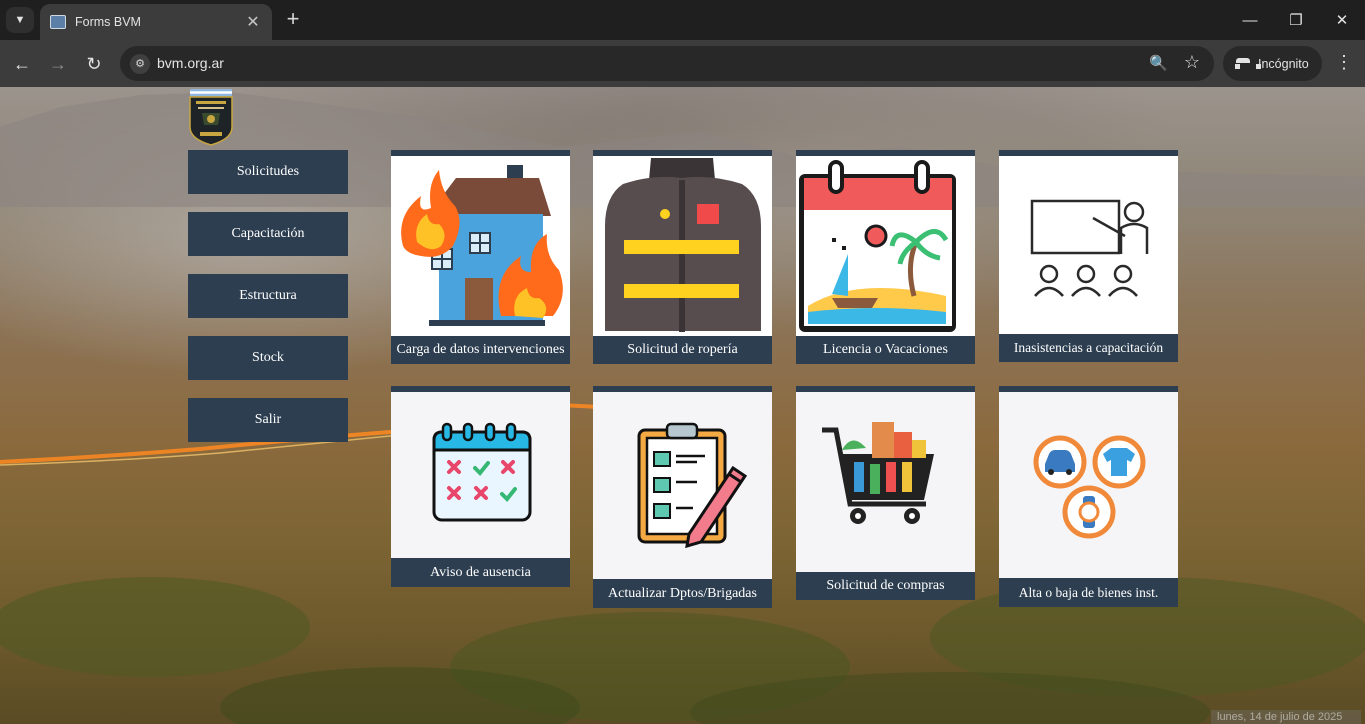 This screenshot has width=1365, height=724. What do you see at coordinates (482, 472) in the screenshot?
I see `absence-calendar-icon` at bounding box center [482, 472].